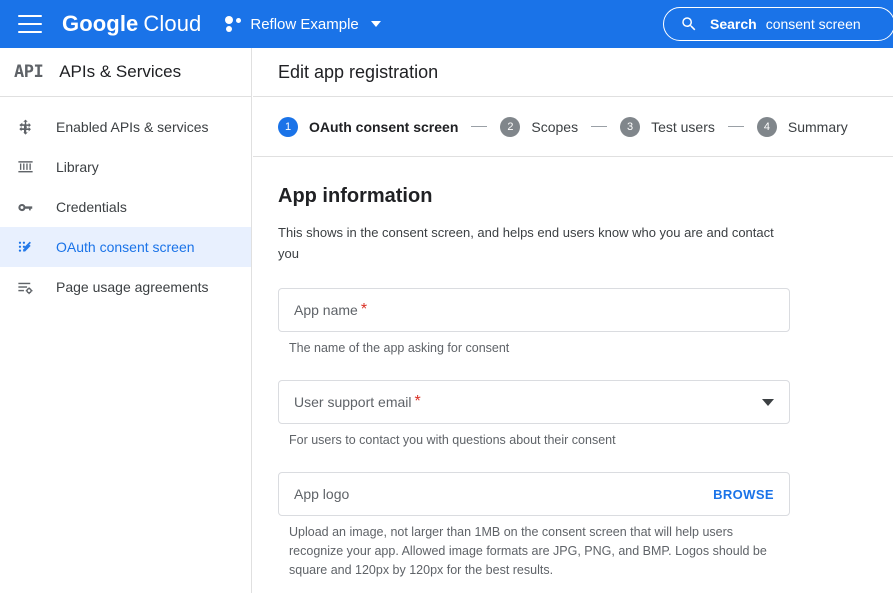 The height and width of the screenshot is (593, 893). What do you see at coordinates (25, 247) in the screenshot?
I see `consent-pencil-icon` at bounding box center [25, 247].